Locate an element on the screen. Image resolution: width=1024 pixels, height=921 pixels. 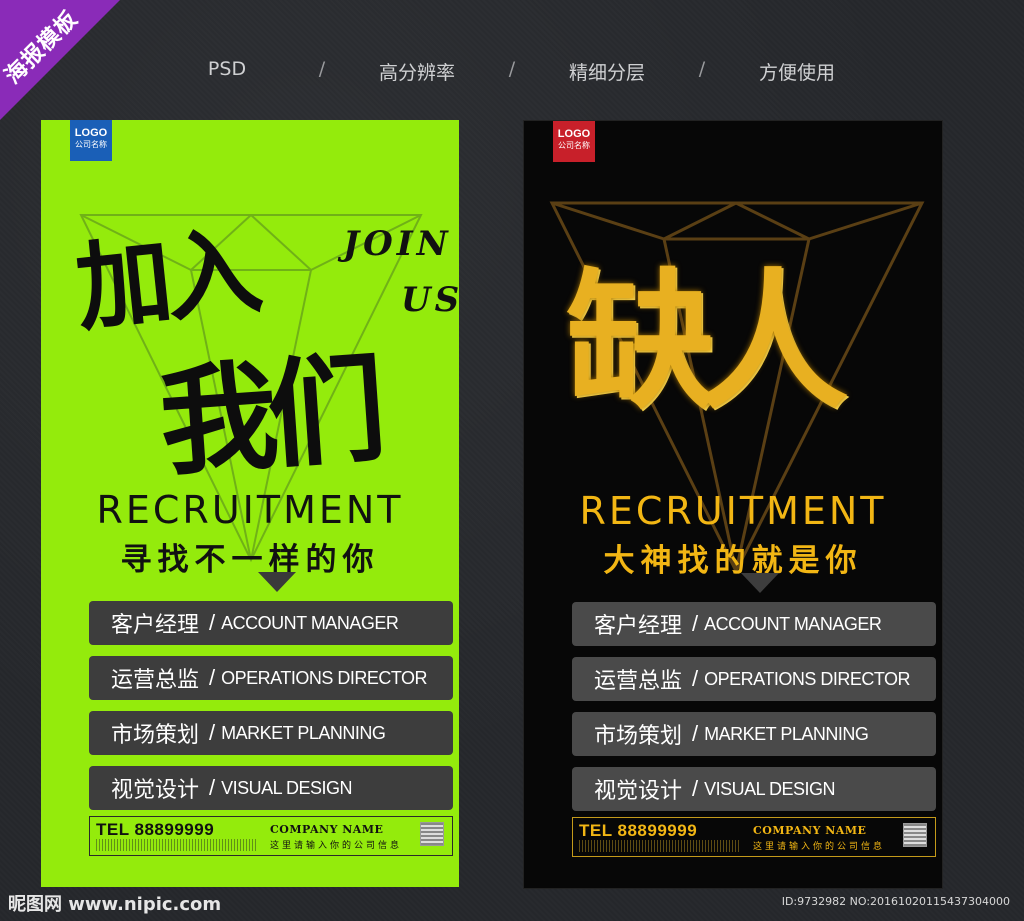
join-text: JOIN is located at coordinates (397, 244).